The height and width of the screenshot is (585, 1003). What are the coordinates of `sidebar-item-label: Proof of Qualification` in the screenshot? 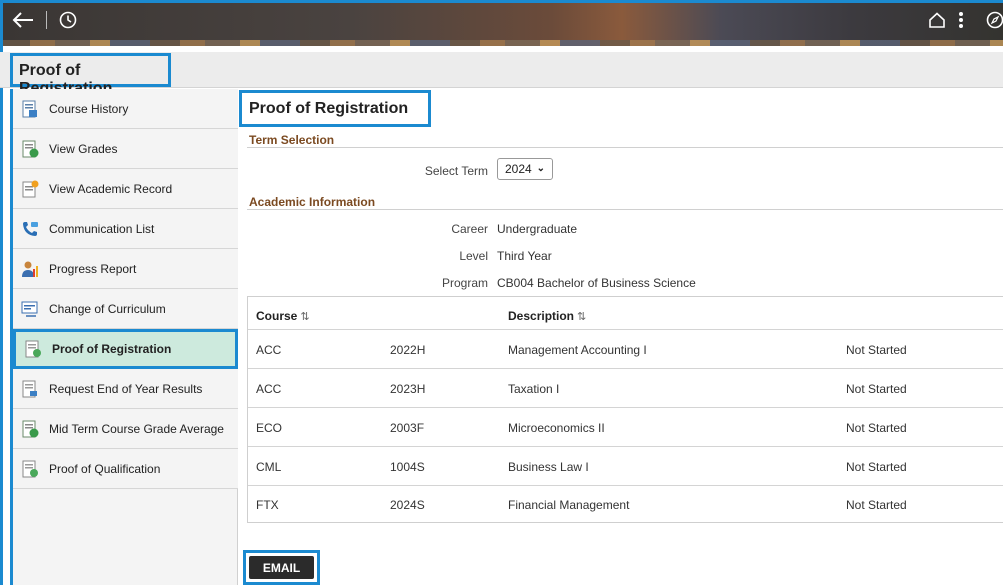 It's located at (105, 468).